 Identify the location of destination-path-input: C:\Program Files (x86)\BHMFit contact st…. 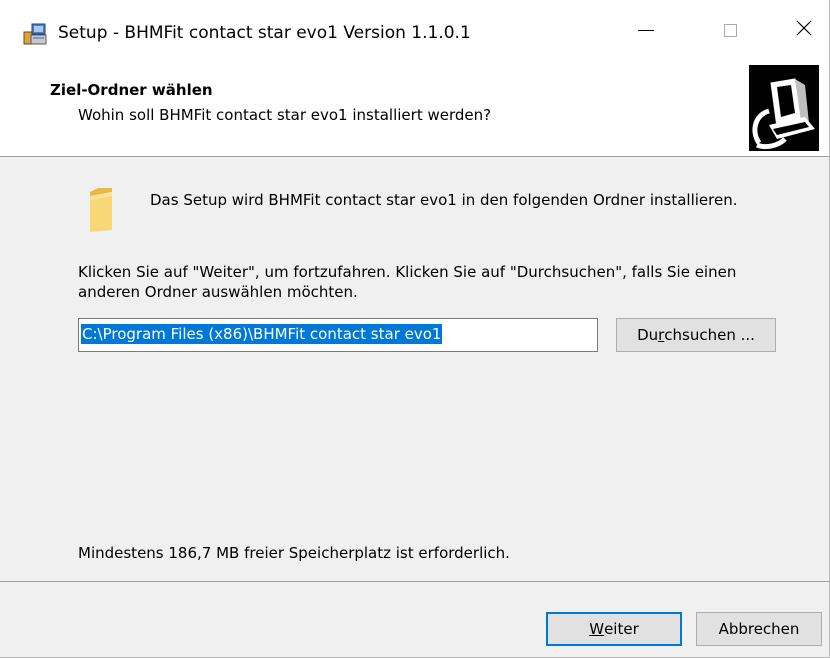
(338, 335).